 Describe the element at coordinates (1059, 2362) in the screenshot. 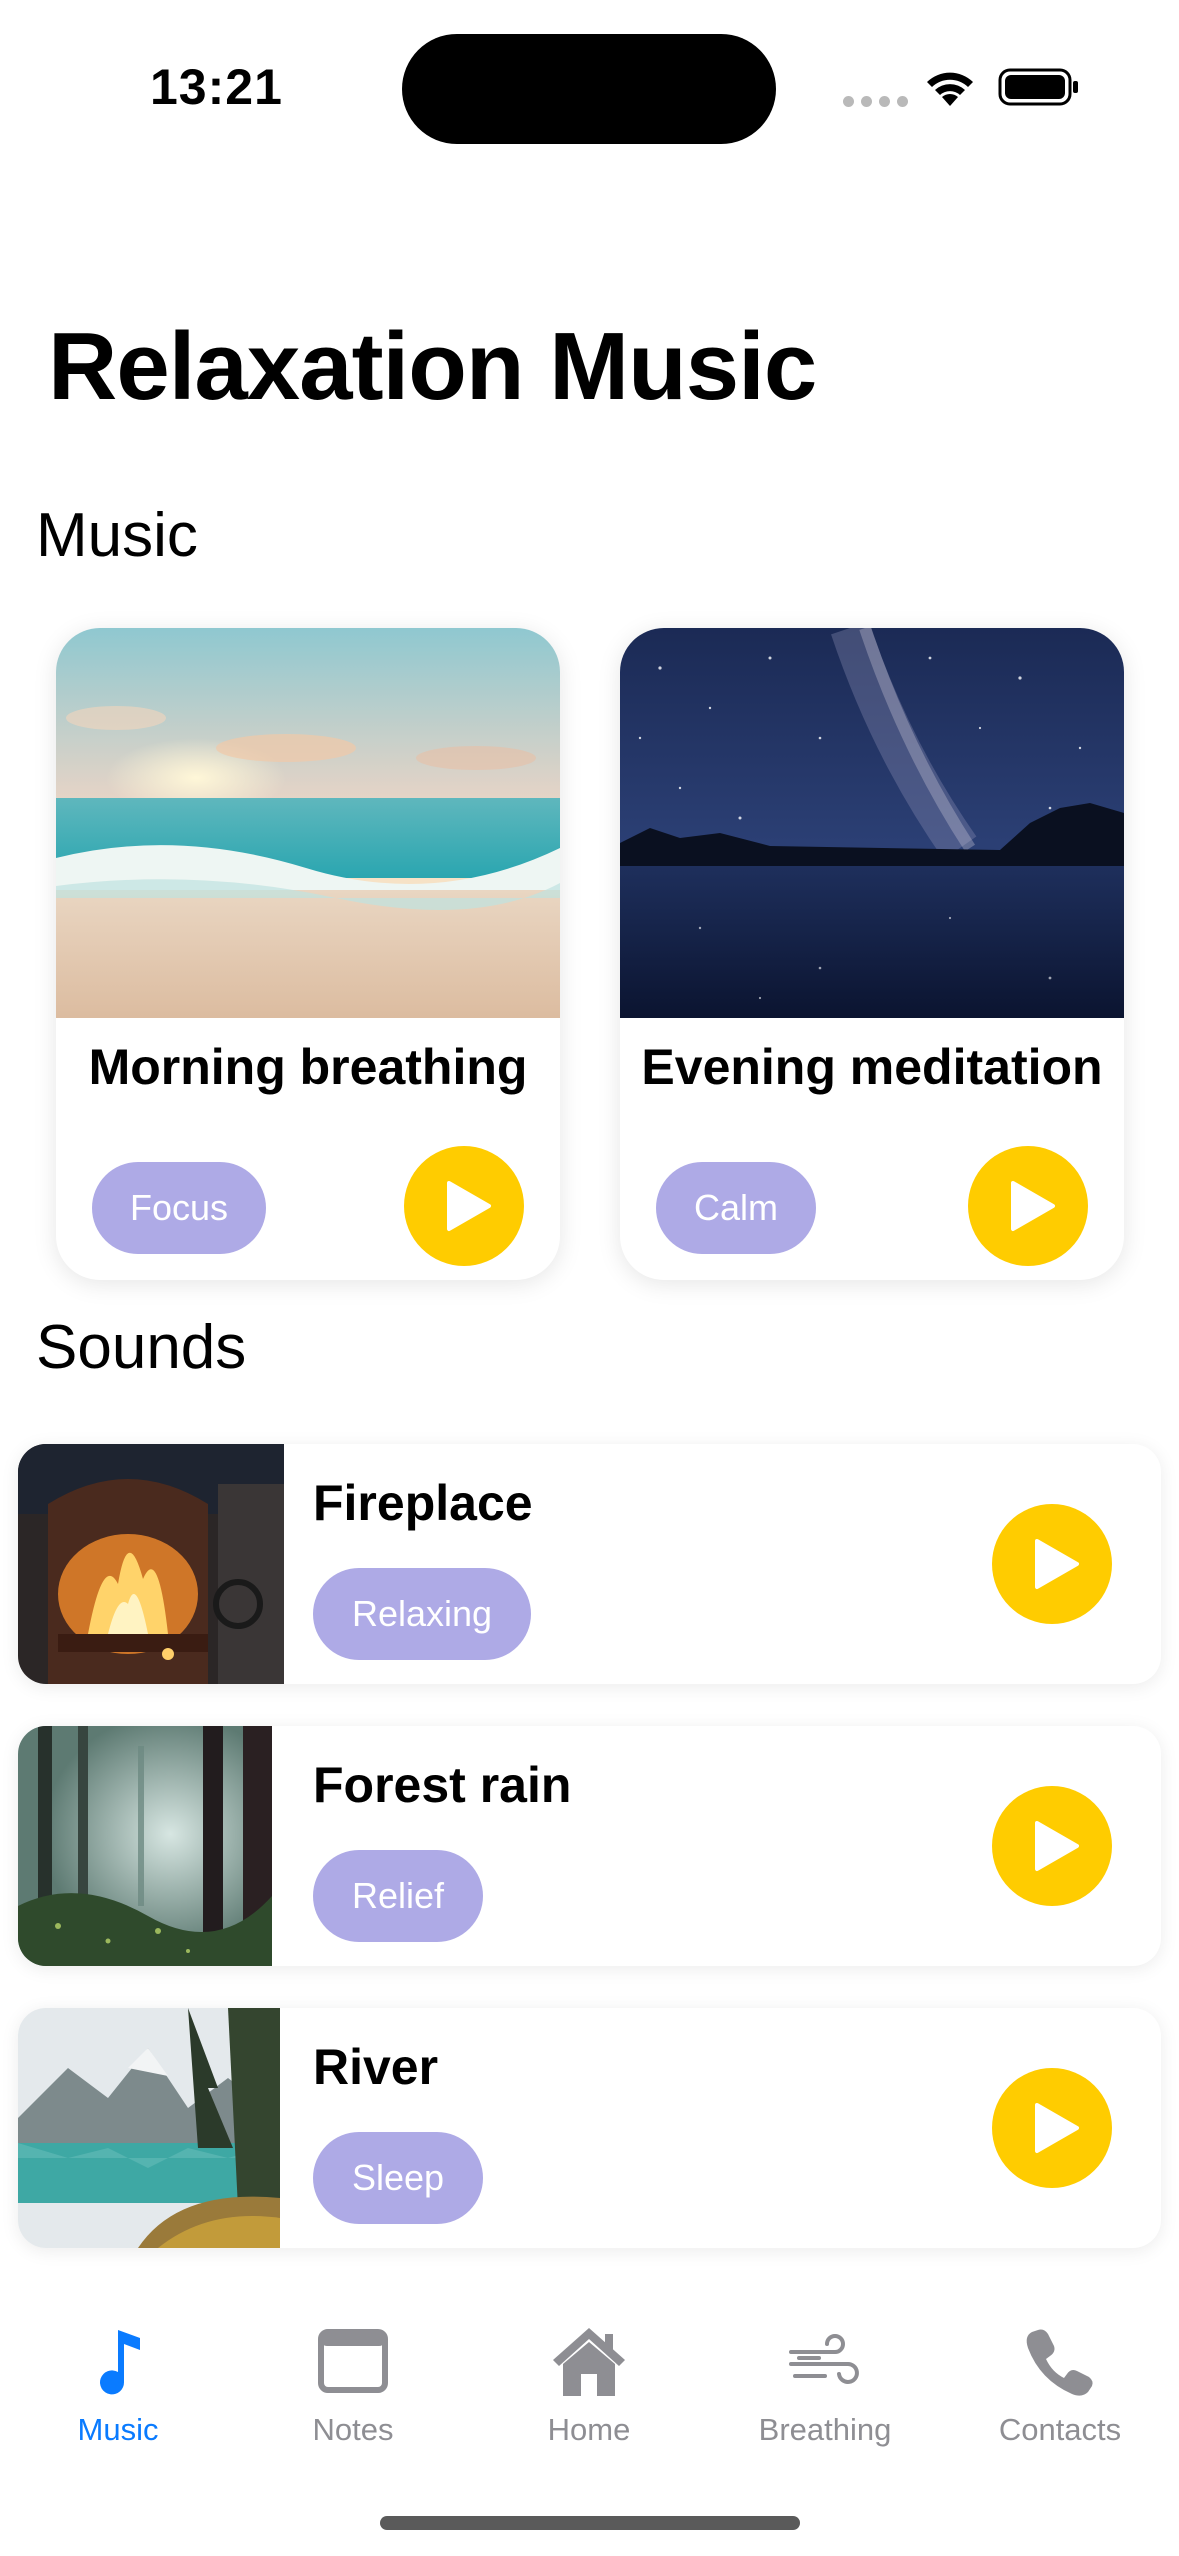

I see `phone-icon` at that location.